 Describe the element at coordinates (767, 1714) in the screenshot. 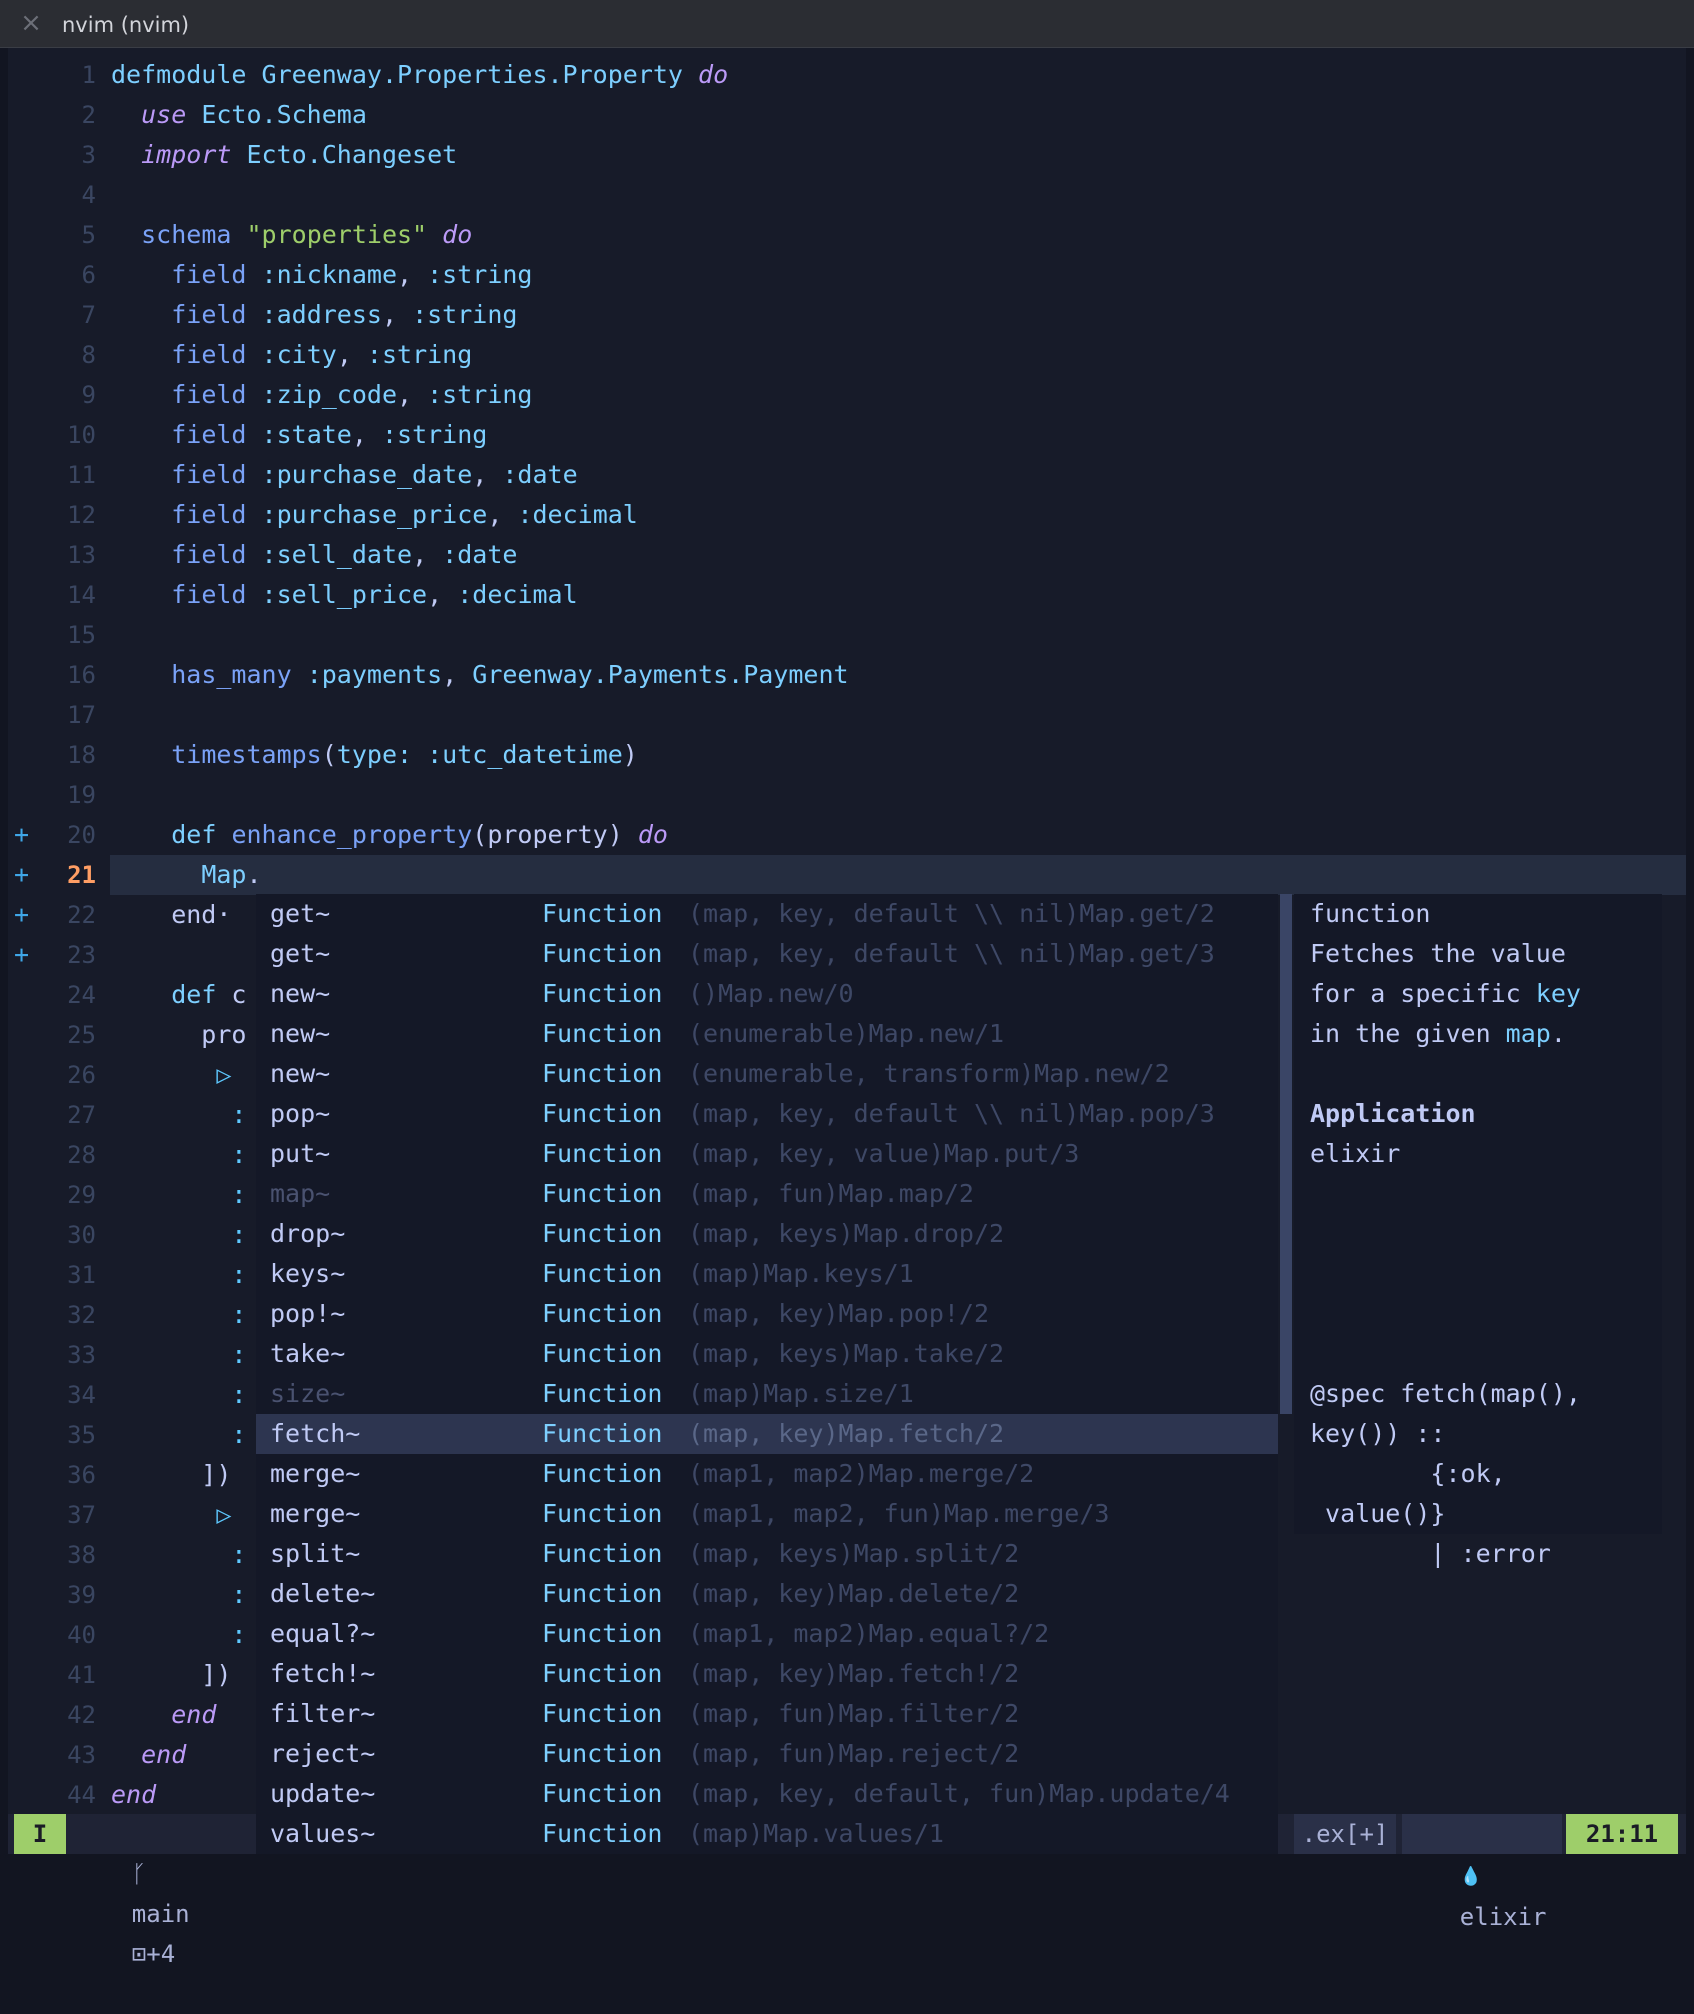

I see `completion-item: filter~ Function (map, fun)Map.filter/2` at that location.